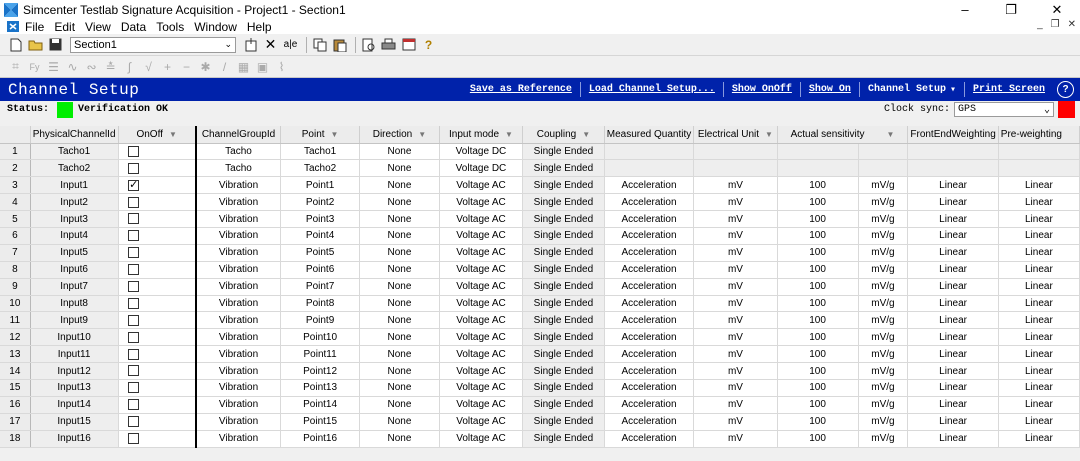 This screenshot has height=461, width=1080. What do you see at coordinates (74, 354) in the screenshot?
I see `cell-id: Input11` at bounding box center [74, 354].